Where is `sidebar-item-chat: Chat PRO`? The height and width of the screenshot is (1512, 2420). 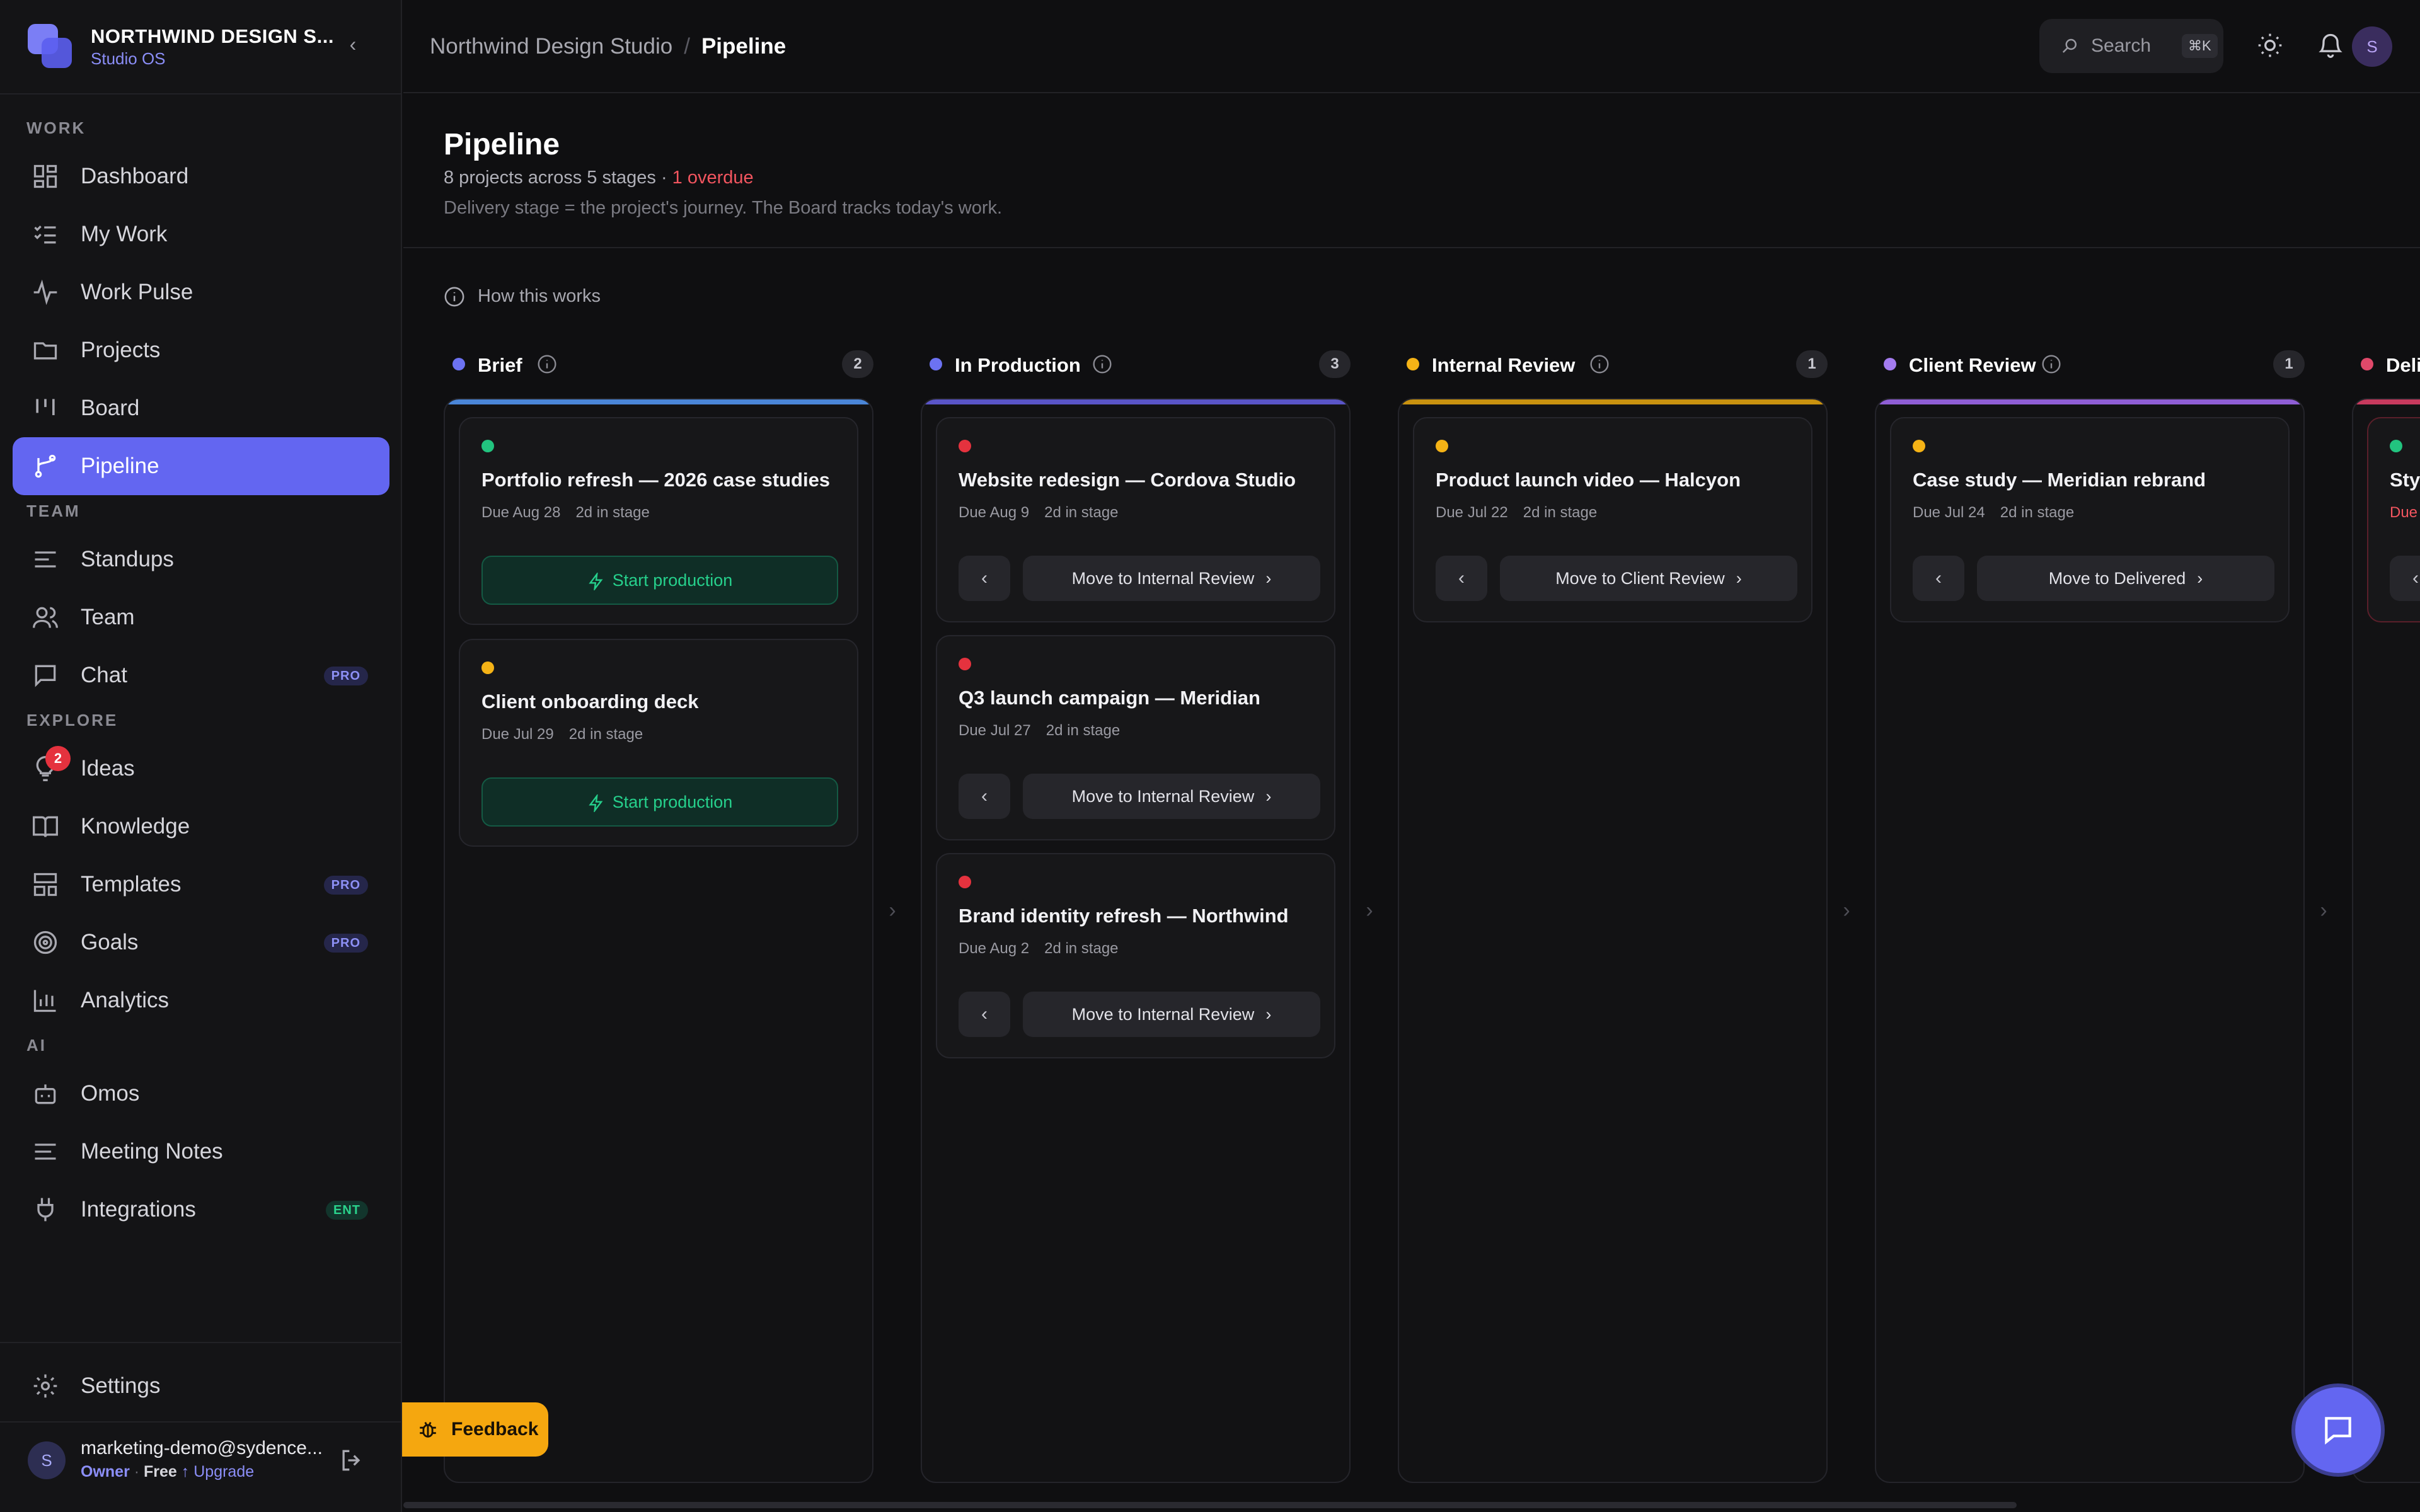 sidebar-item-chat: Chat PRO is located at coordinates (201, 675).